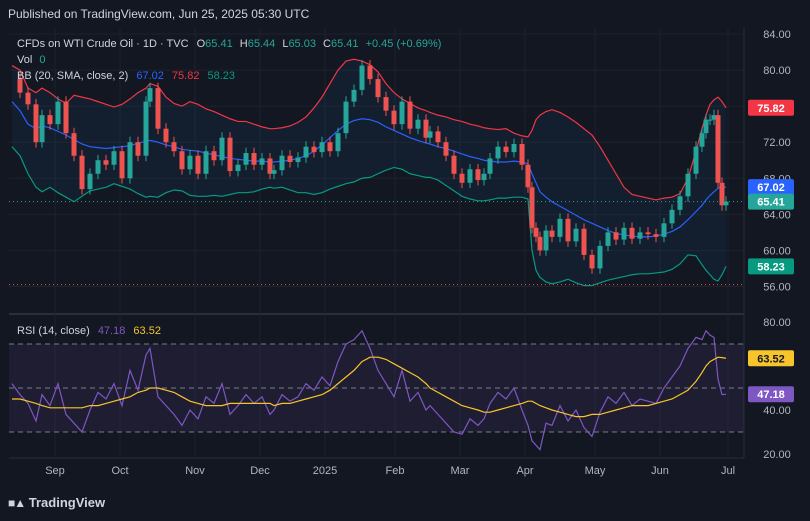  Describe the element at coordinates (595, 471) in the screenshot. I see `time-tick-label: May` at that location.